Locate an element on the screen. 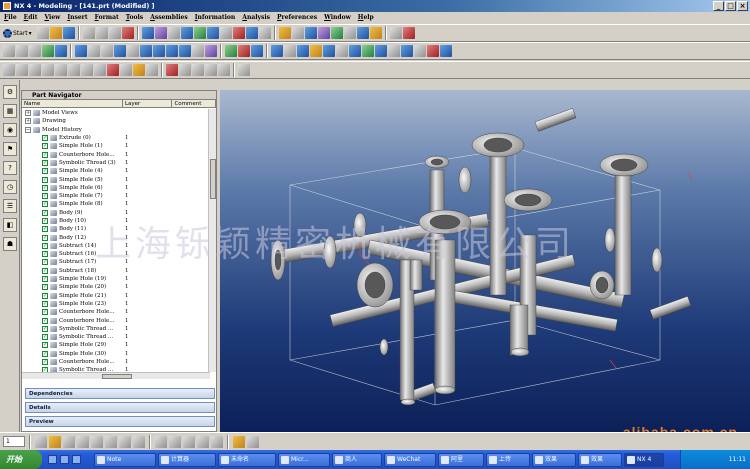 Image resolution: width=750 pixels, height=469 pixels. preview-panel: Preview is located at coordinates (120, 421).